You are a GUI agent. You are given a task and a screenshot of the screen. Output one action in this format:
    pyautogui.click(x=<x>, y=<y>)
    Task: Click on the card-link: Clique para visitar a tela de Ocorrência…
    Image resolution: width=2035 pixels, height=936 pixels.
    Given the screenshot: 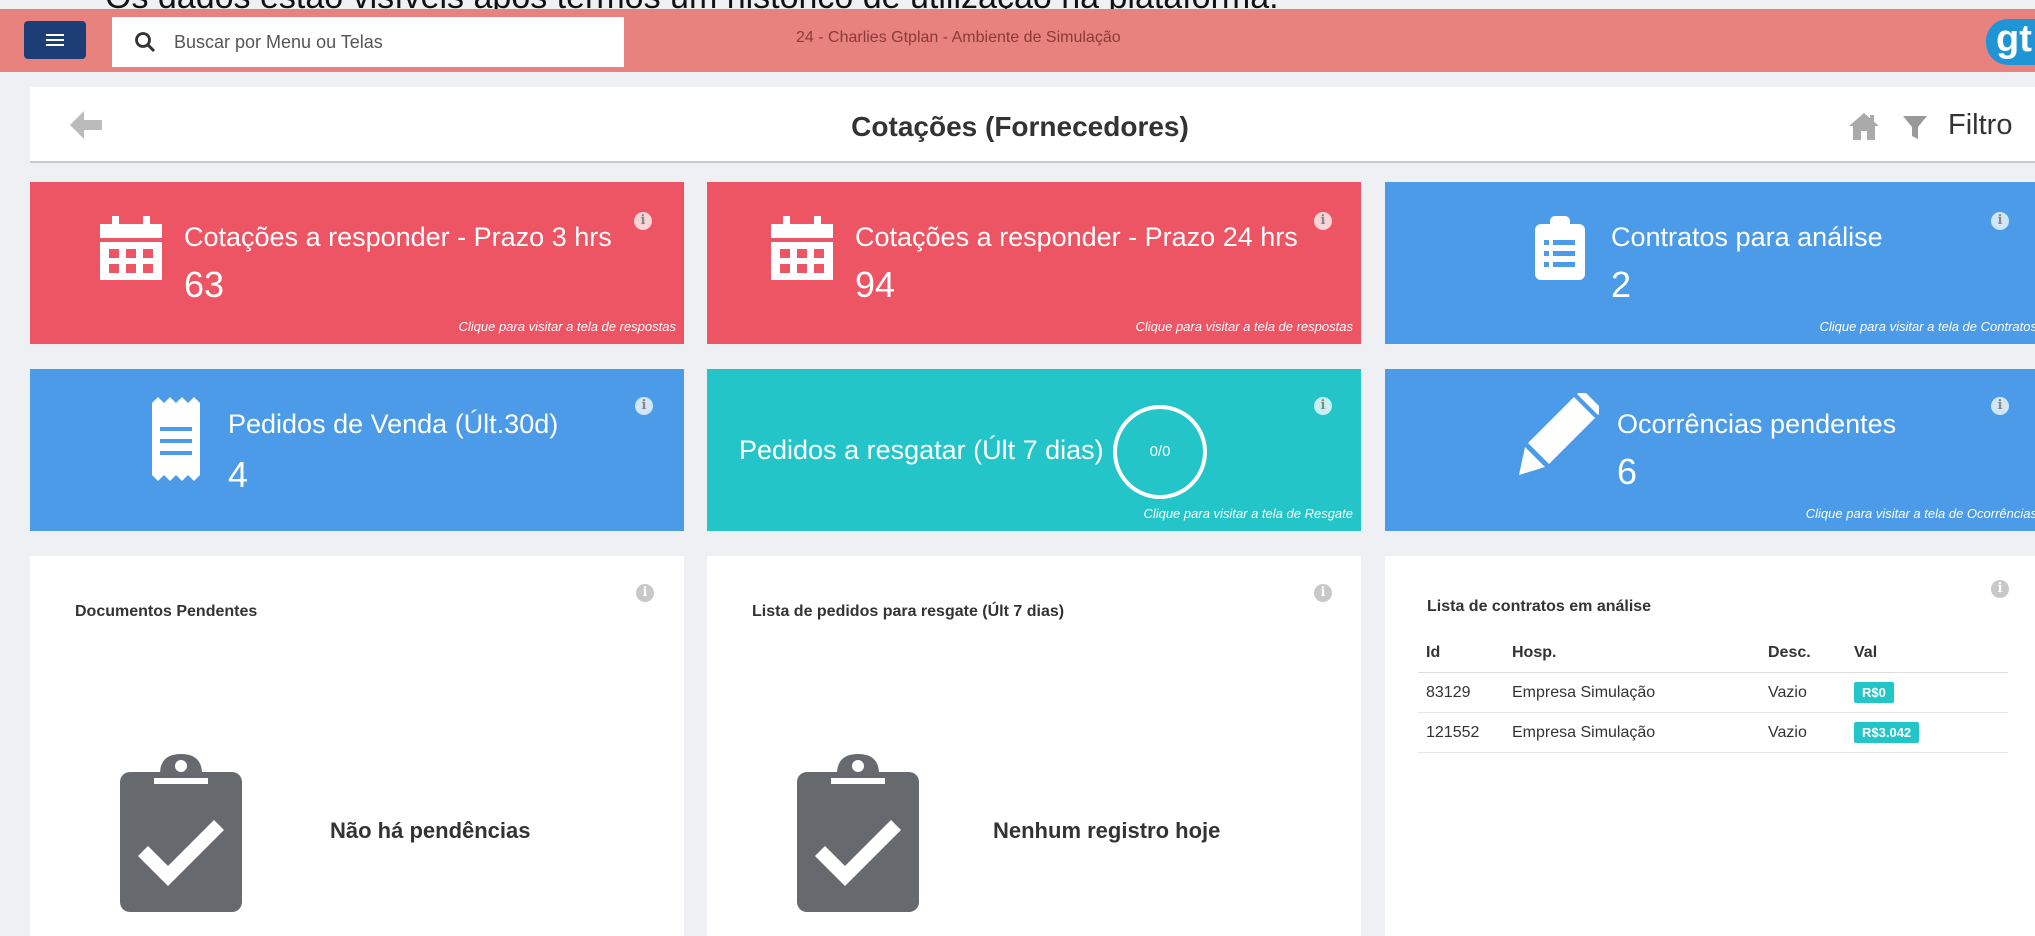 What is the action you would take?
    pyautogui.click(x=1920, y=513)
    